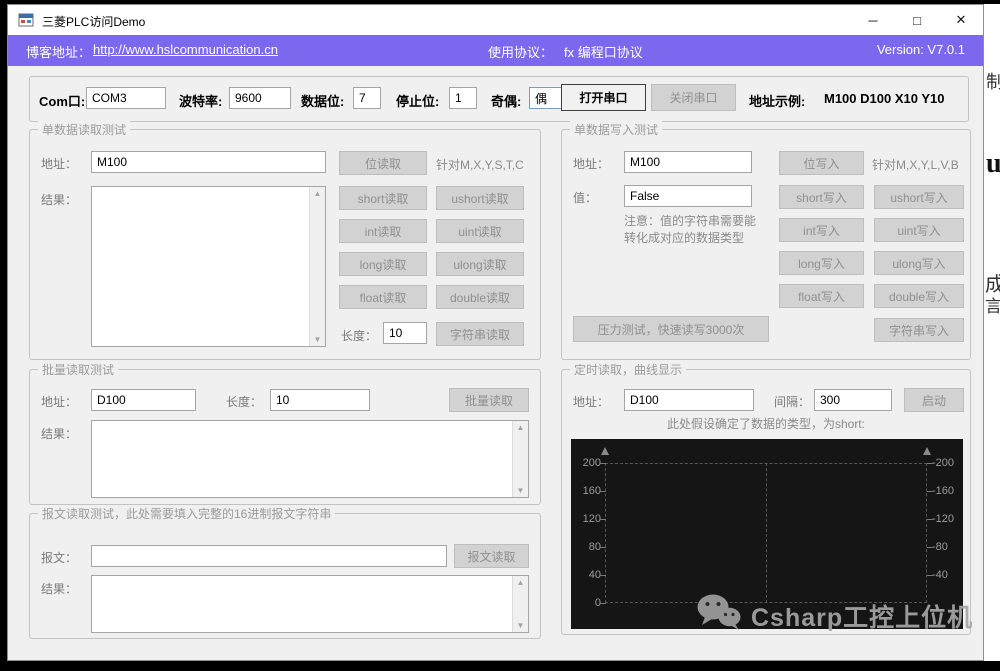 This screenshot has width=1000, height=671. I want to click on batch-result-label: 结果：, so click(59, 434).